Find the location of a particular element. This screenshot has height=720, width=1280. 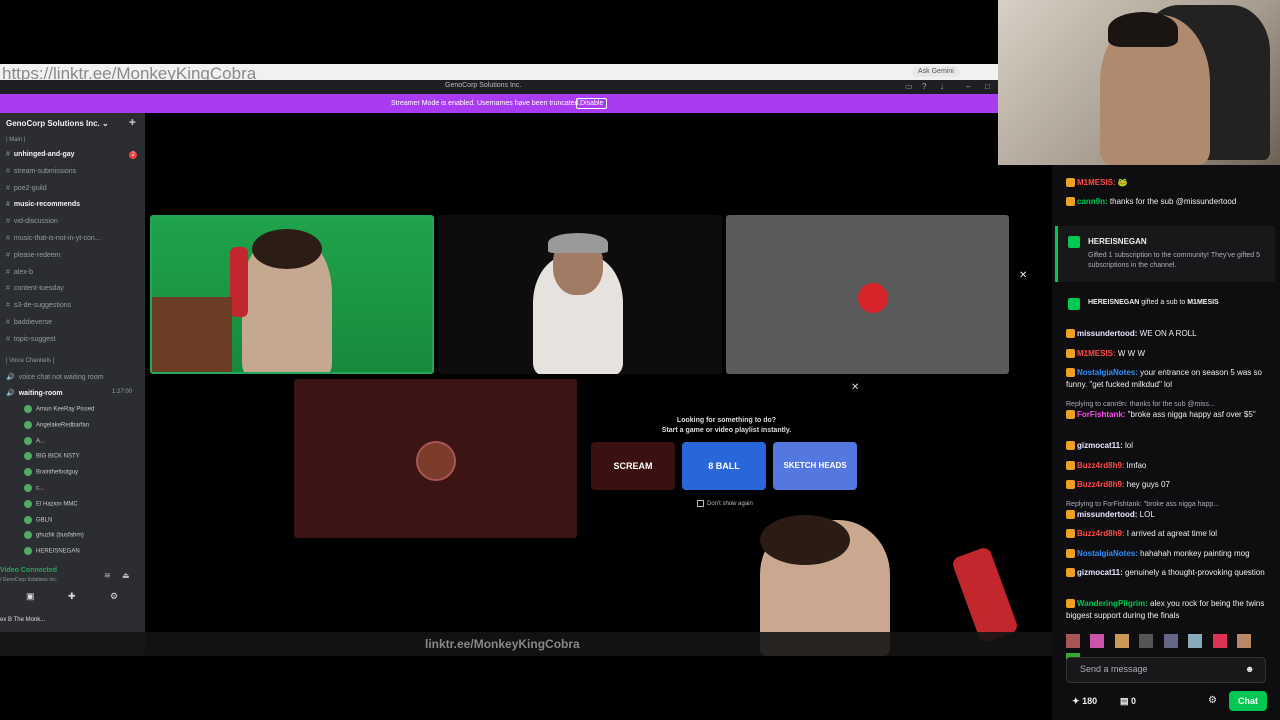

voice-user-name: Brainthefootguy is located at coordinates (57, 472).